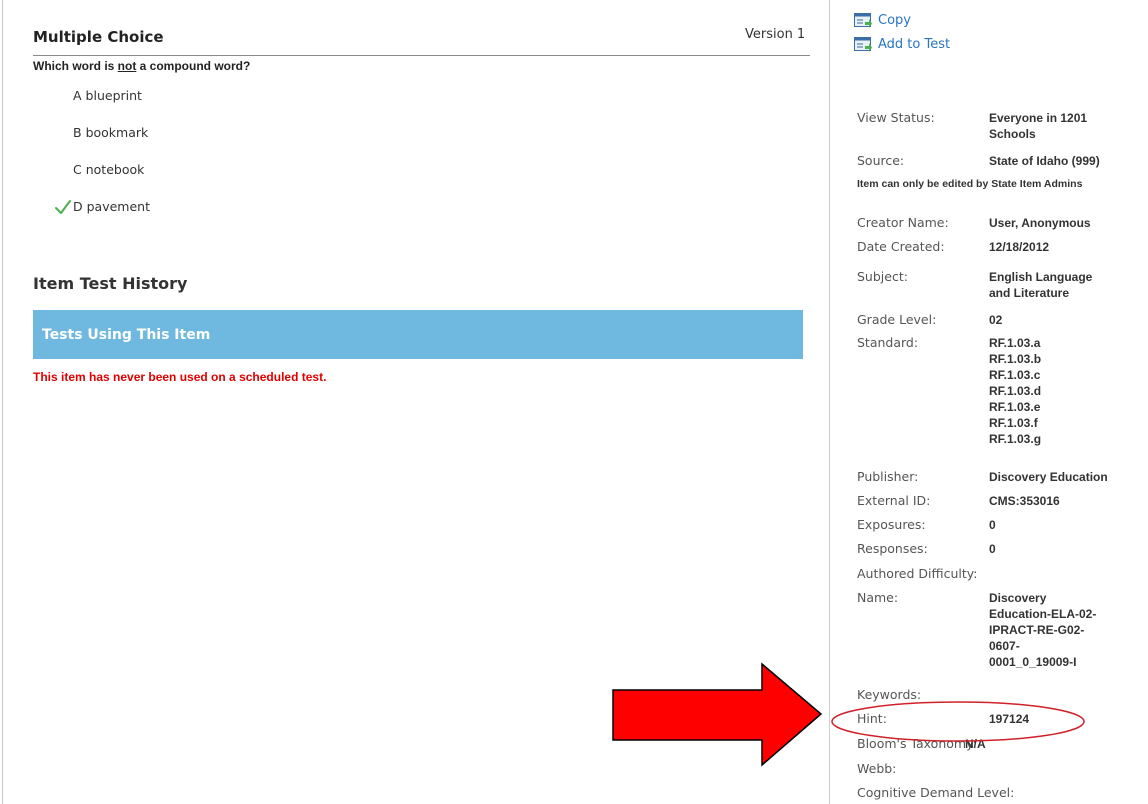 The image size is (1148, 804). I want to click on creator-name-value: User, Anonymous, so click(1040, 223).